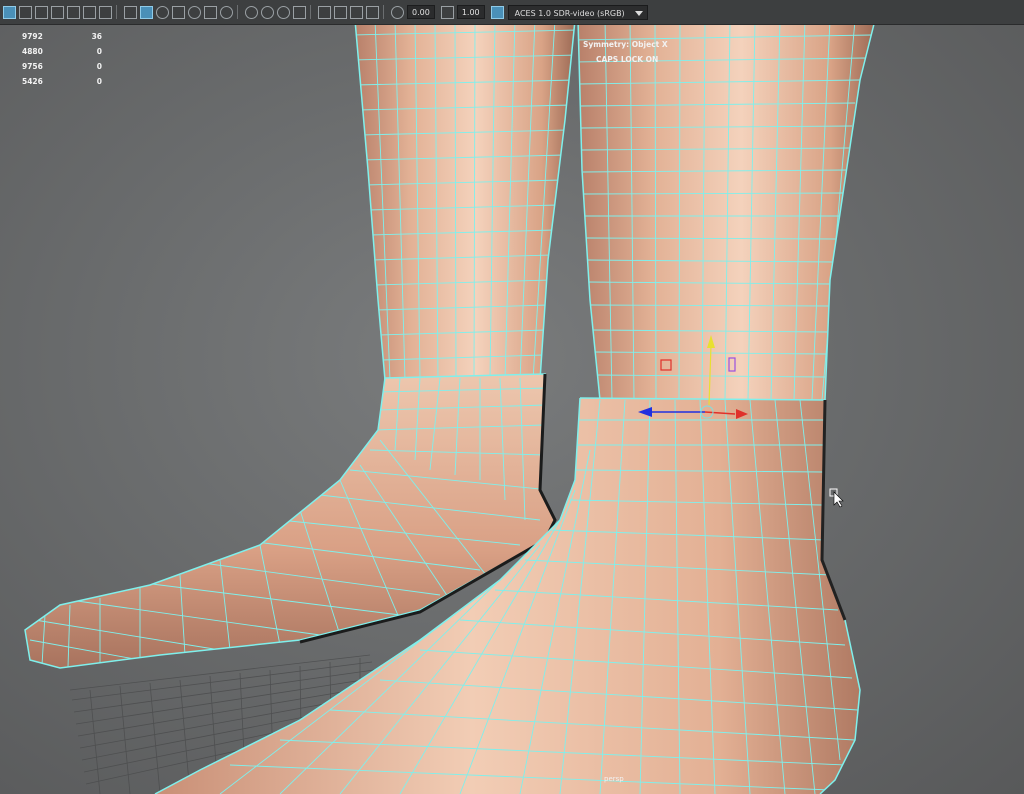 Image resolution: width=1024 pixels, height=794 pixels. I want to click on resolution-gate-icon, so click(41, 12).